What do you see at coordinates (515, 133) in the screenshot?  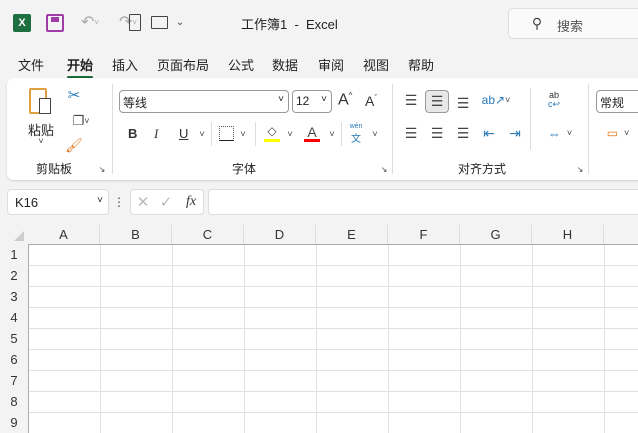 I see `increase-indent-icon: ⇥` at bounding box center [515, 133].